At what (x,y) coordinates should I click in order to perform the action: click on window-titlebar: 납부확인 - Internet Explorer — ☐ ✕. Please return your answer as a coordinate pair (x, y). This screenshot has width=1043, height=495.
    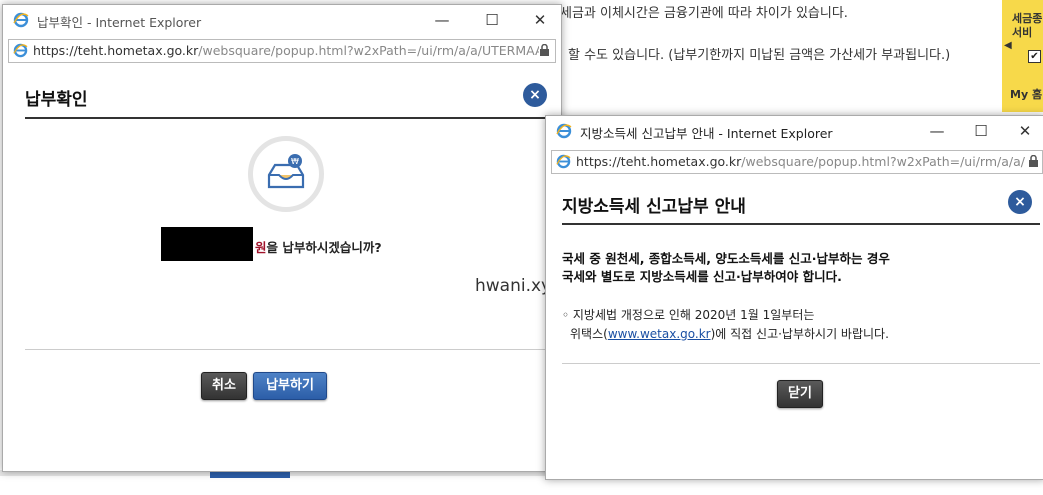
    Looking at the image, I should click on (282, 20).